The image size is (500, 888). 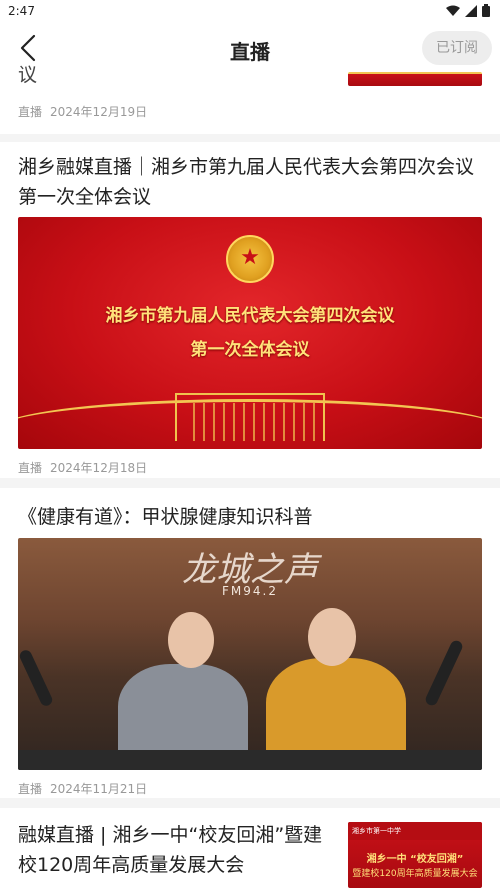 I want to click on item-meta: 直播 2024年12月19日, so click(x=82, y=111).